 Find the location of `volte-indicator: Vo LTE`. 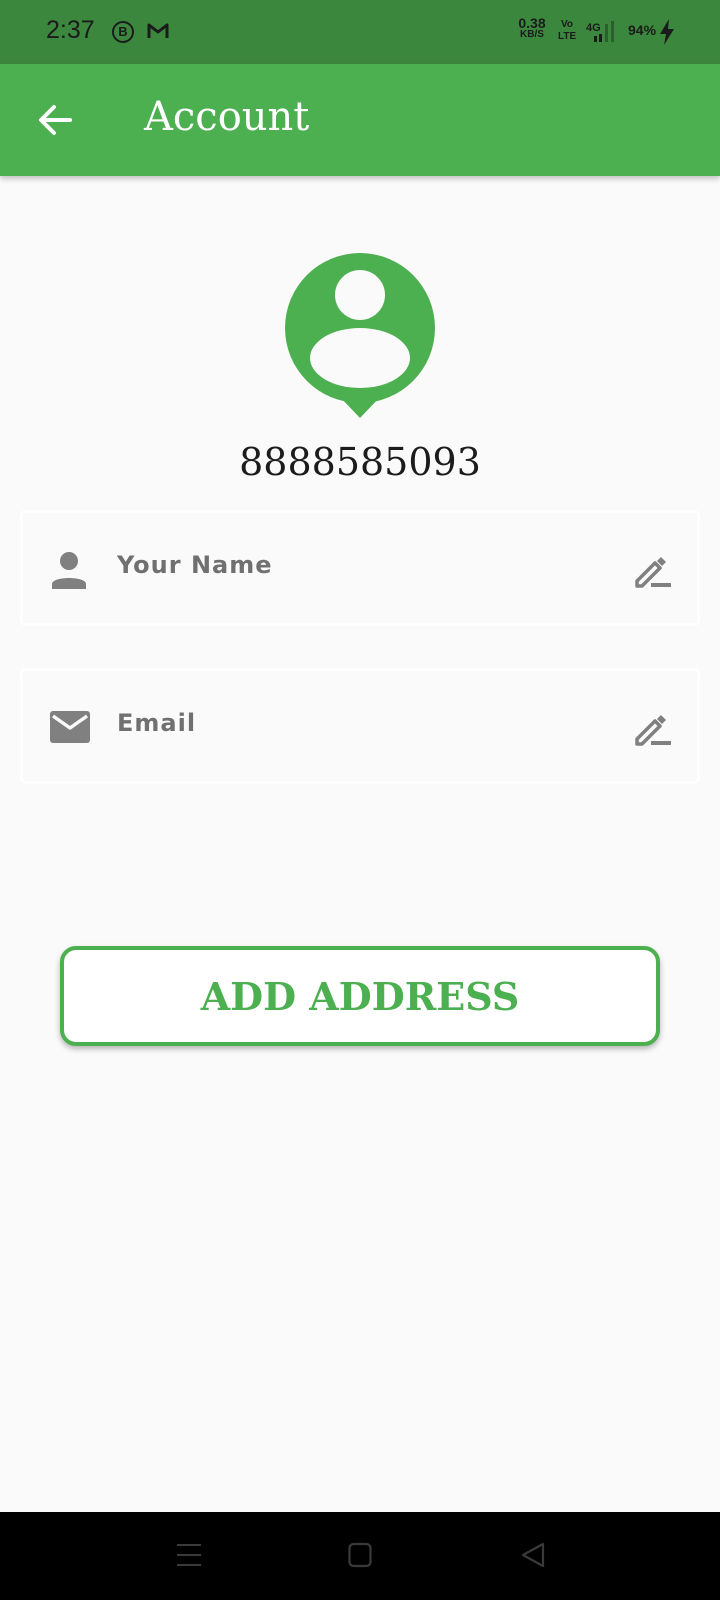

volte-indicator: Vo LTE is located at coordinates (567, 30).